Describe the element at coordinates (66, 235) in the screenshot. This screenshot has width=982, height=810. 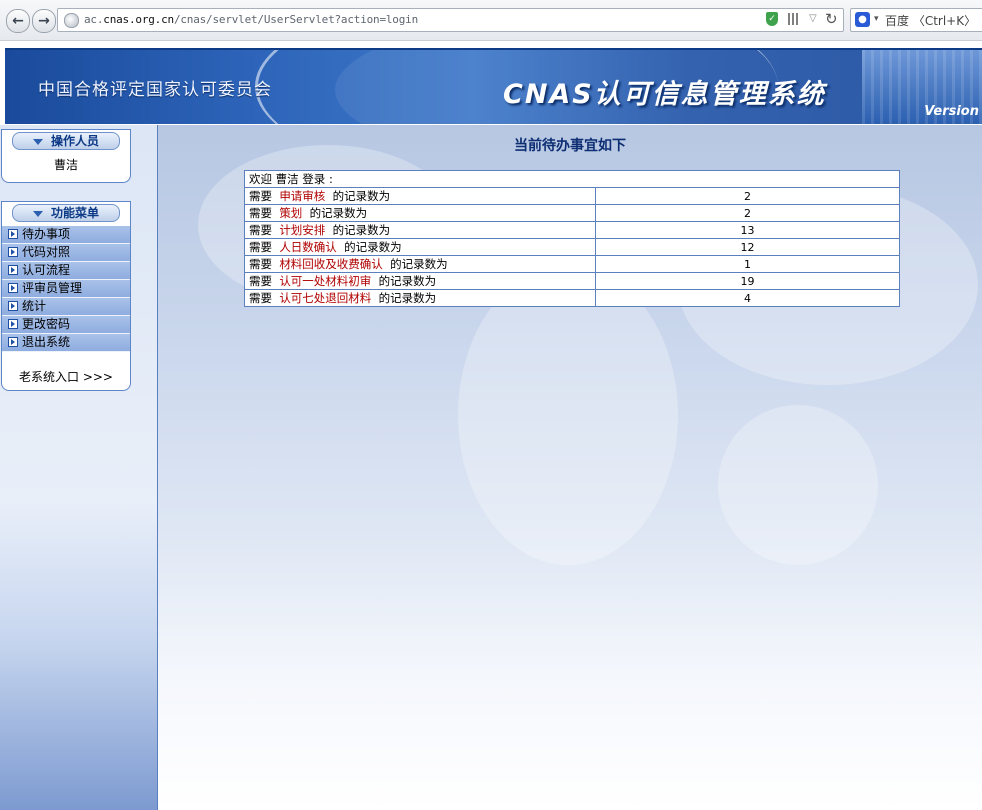
I see `menu-item-todo: 待办事项` at that location.